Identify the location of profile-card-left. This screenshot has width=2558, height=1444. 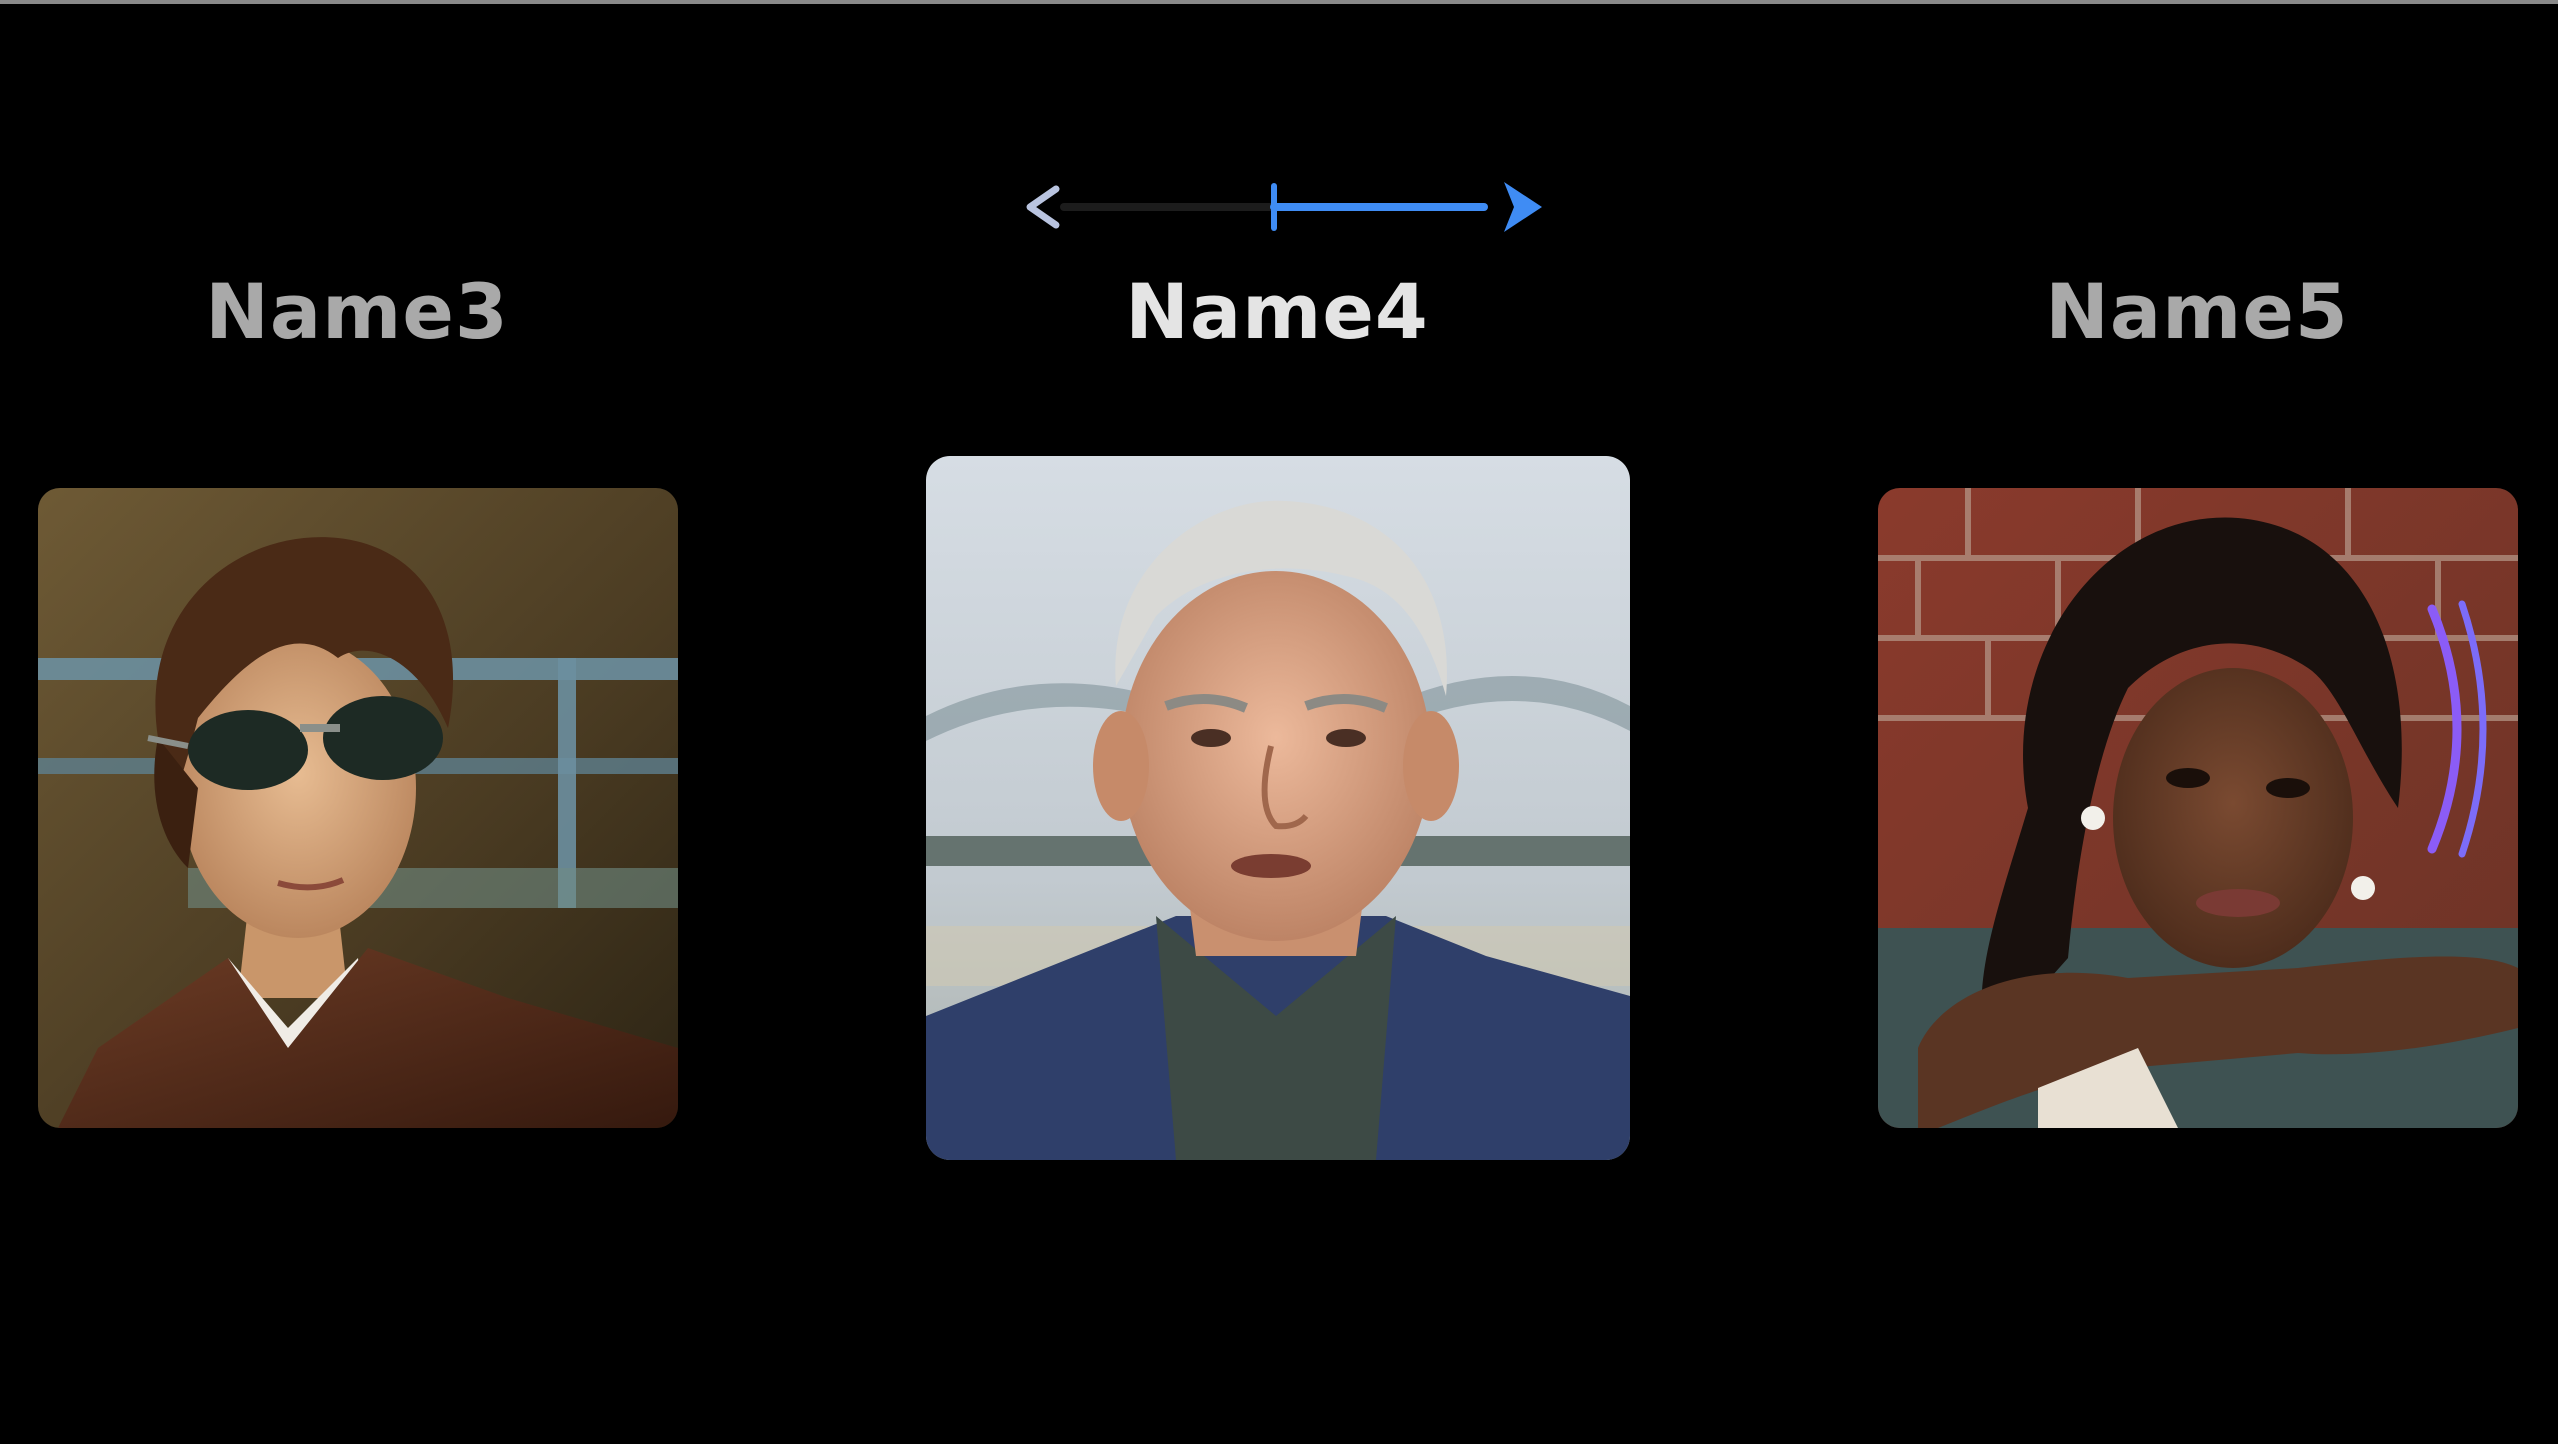
(358, 808).